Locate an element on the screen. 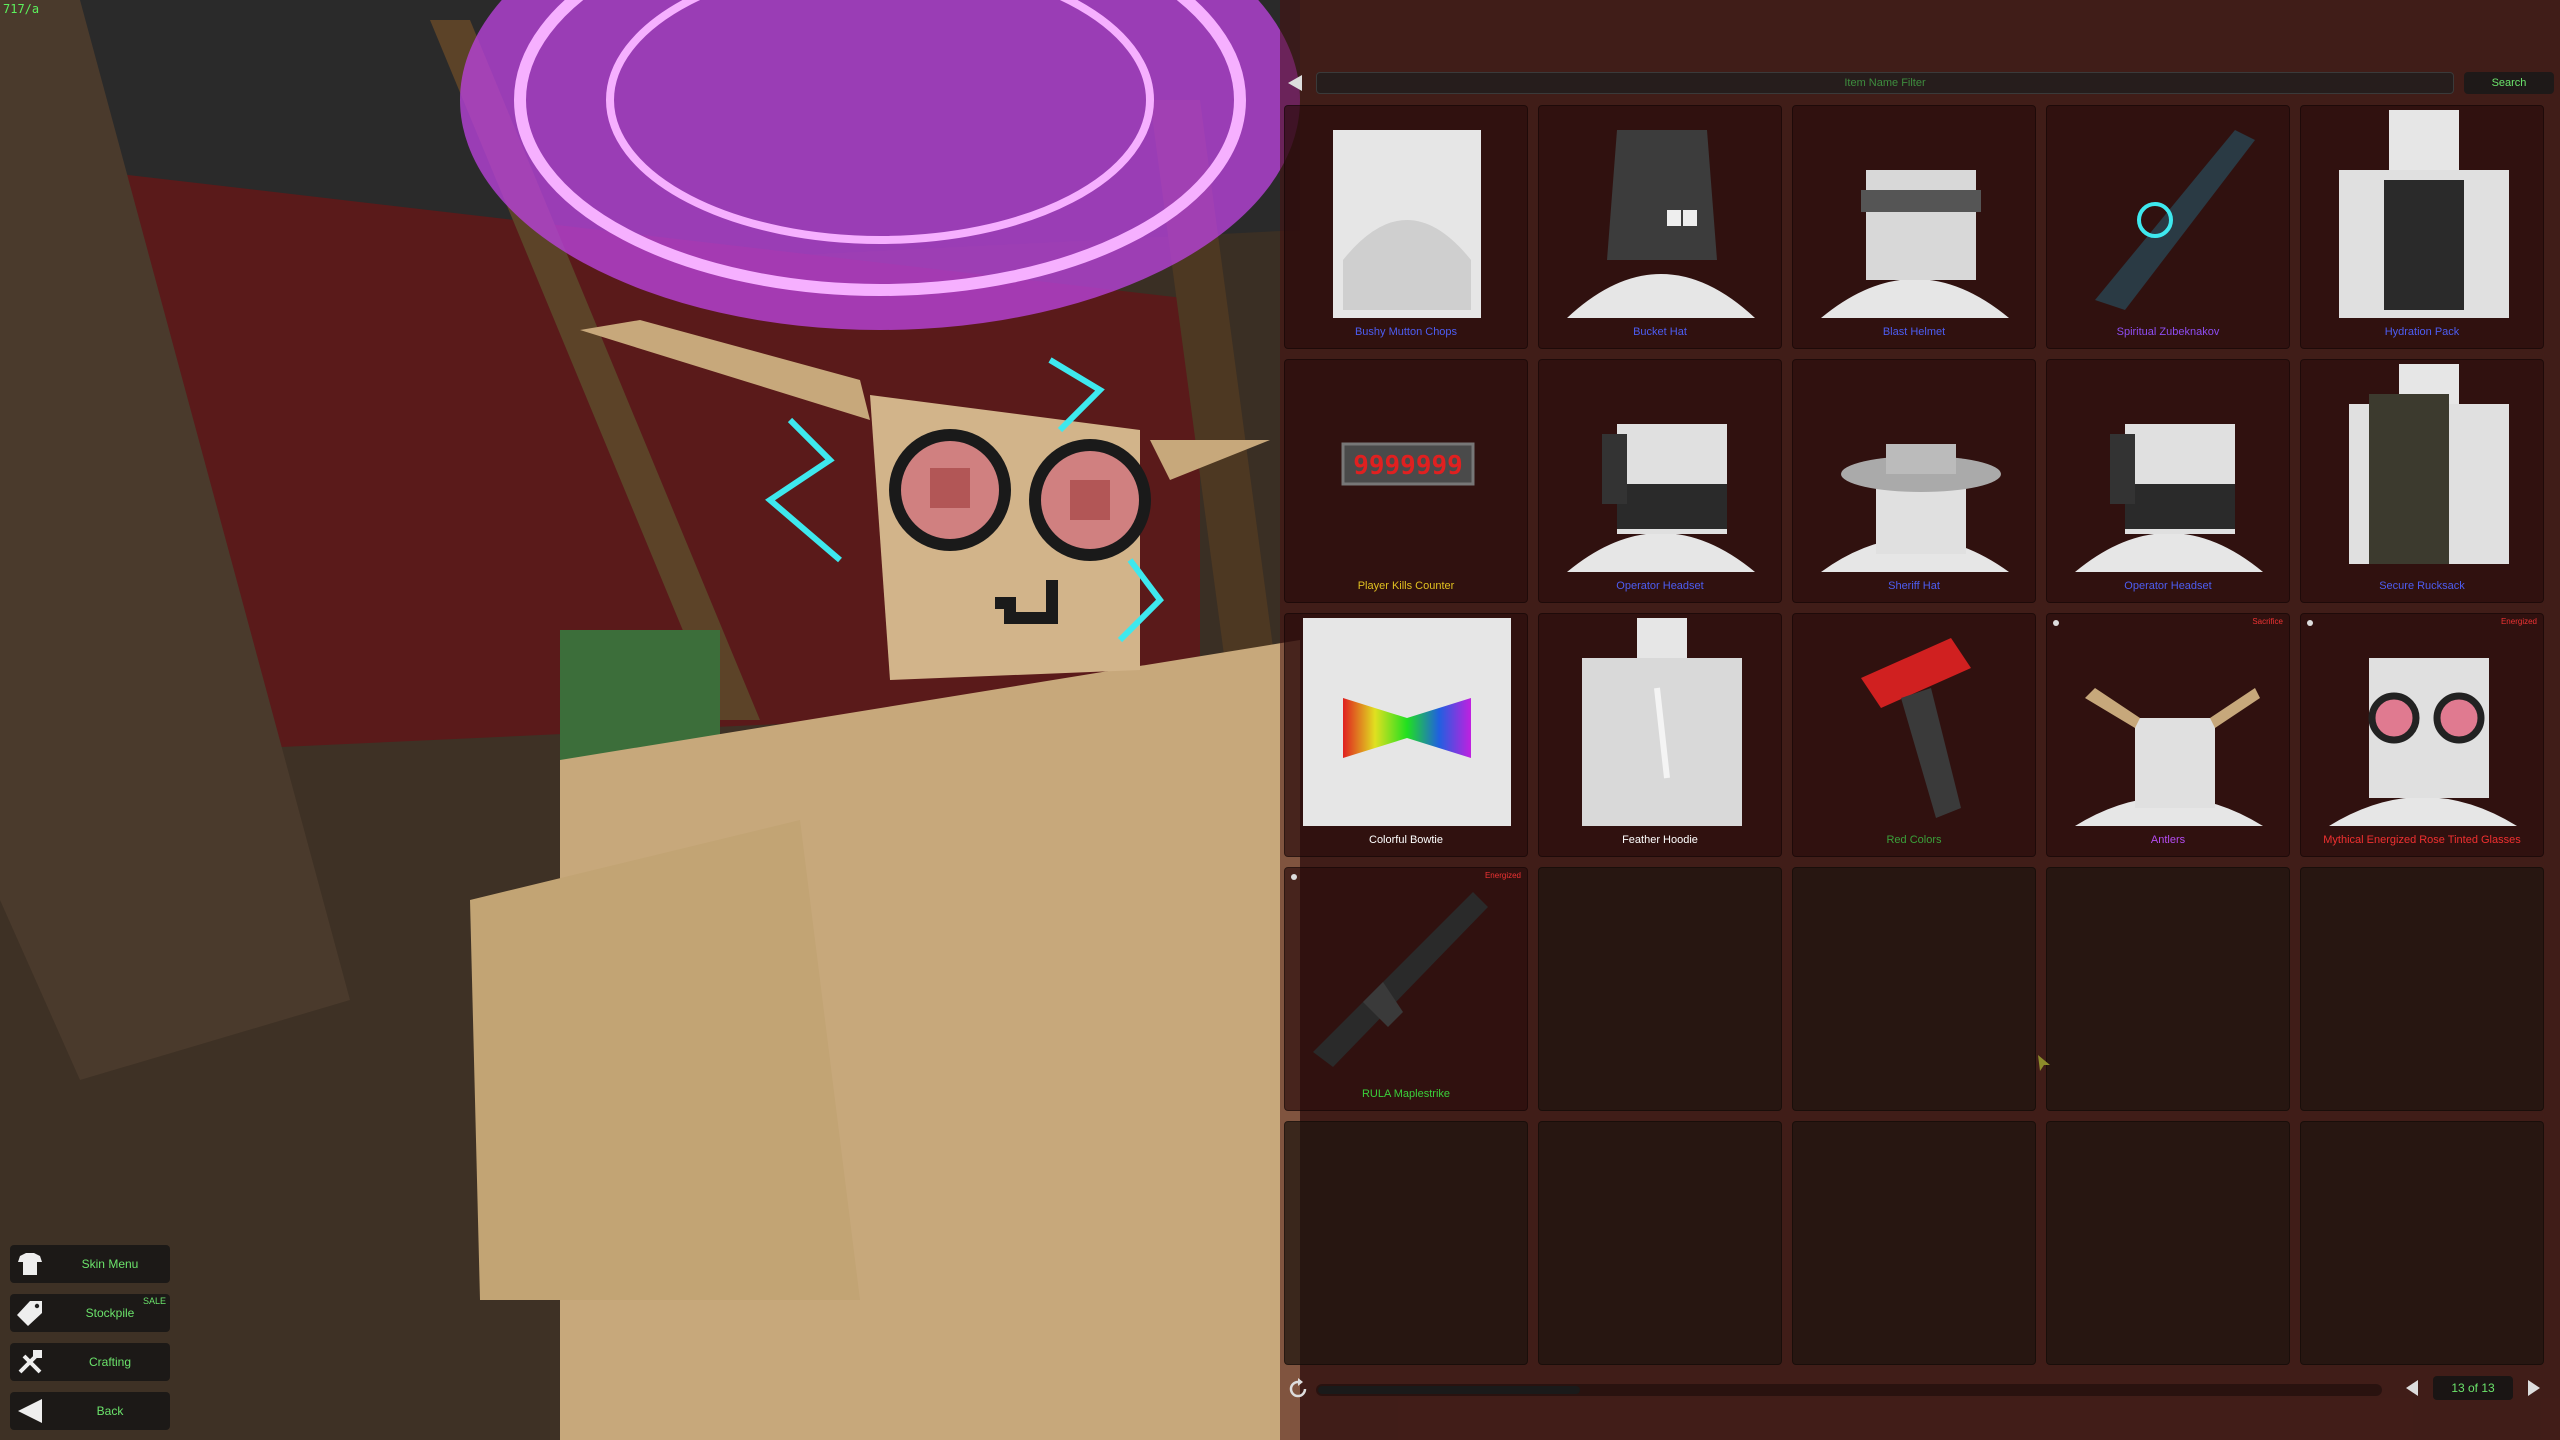 This screenshot has width=2560, height=1440. item-name: Spiritual Zubeknakov is located at coordinates (2168, 332).